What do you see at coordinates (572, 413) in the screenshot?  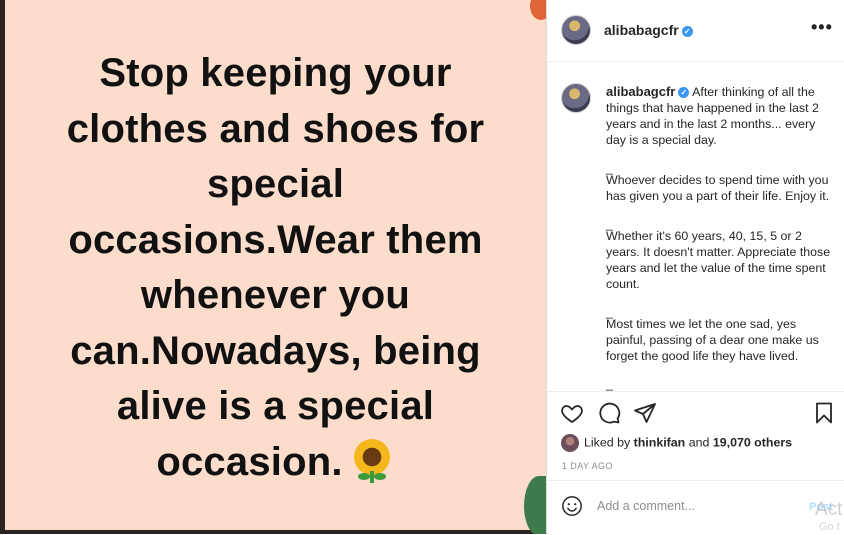 I see `heart-icon` at bounding box center [572, 413].